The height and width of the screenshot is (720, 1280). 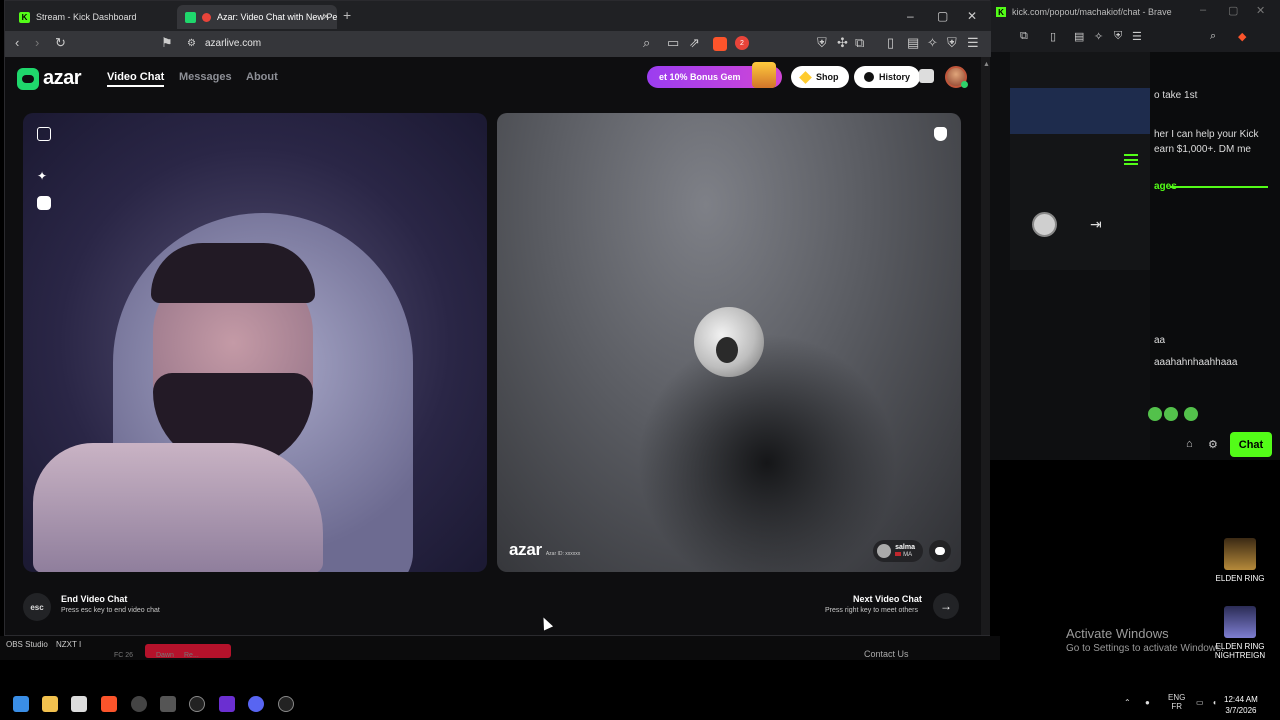 What do you see at coordinates (1241, 705) in the screenshot?
I see `clock: 12:44 AM 3/7/2026` at bounding box center [1241, 705].